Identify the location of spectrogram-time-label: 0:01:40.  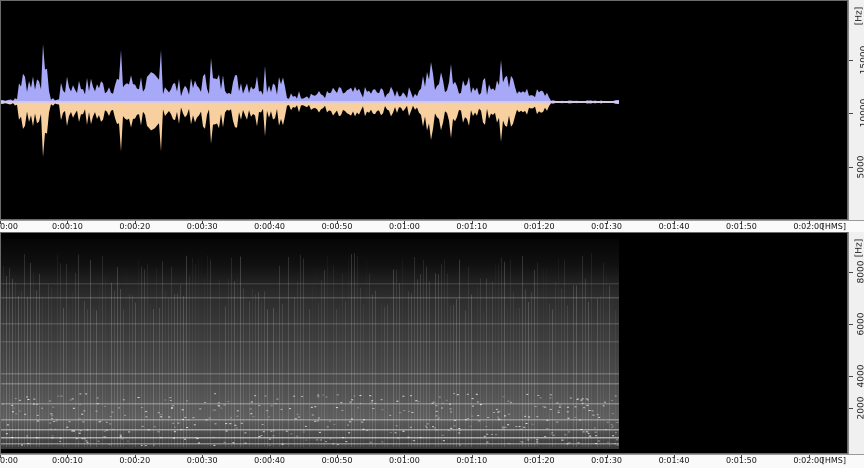
(674, 460).